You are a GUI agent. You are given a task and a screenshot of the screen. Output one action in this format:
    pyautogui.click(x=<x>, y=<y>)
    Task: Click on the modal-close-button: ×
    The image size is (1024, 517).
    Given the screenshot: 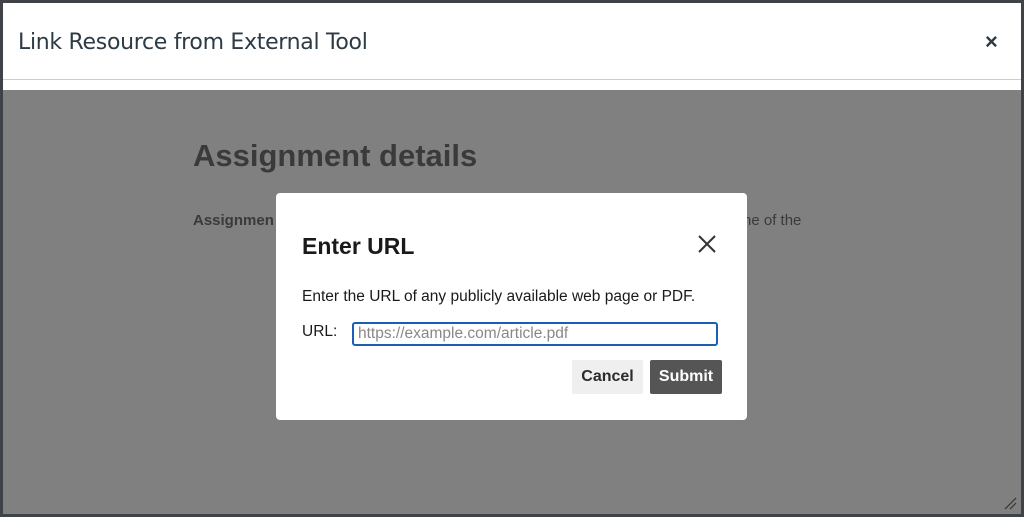 What is the action you would take?
    pyautogui.click(x=991, y=42)
    